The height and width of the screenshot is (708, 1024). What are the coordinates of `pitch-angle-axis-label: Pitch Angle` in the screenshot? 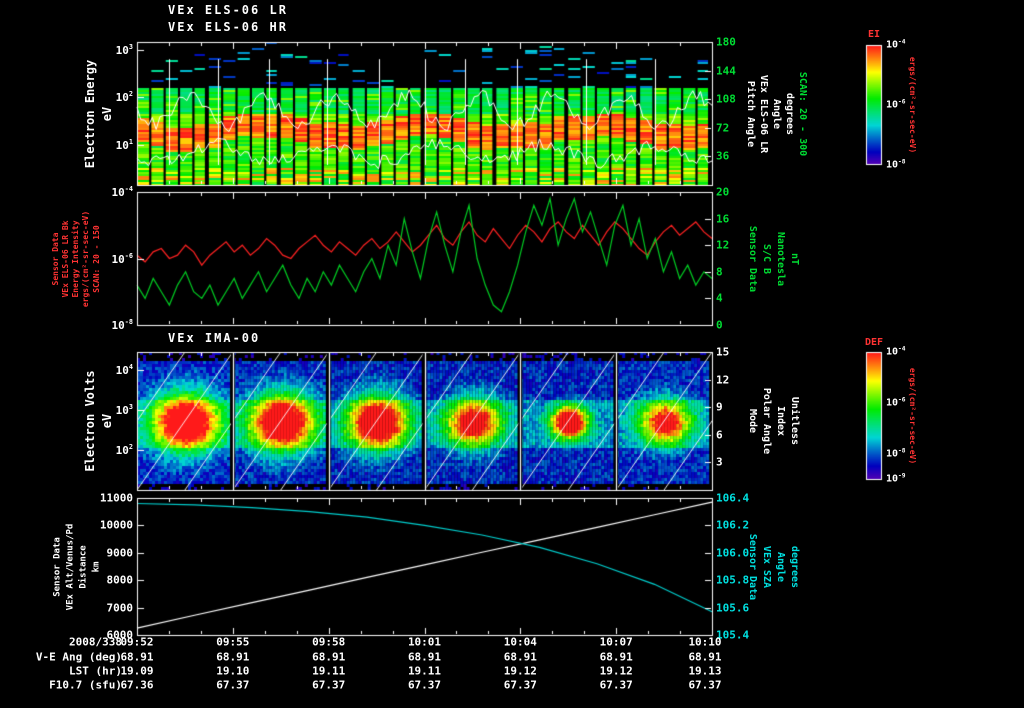 It's located at (750, 113).